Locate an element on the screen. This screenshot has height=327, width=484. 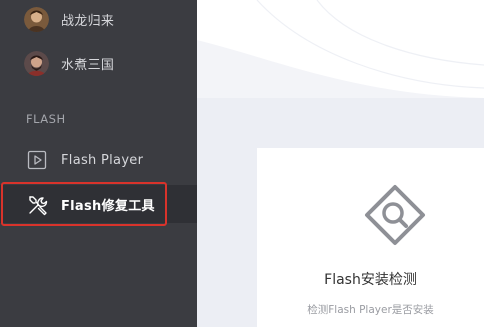
sidebar-item-game-1: 战龙归来 is located at coordinates (98, 19).